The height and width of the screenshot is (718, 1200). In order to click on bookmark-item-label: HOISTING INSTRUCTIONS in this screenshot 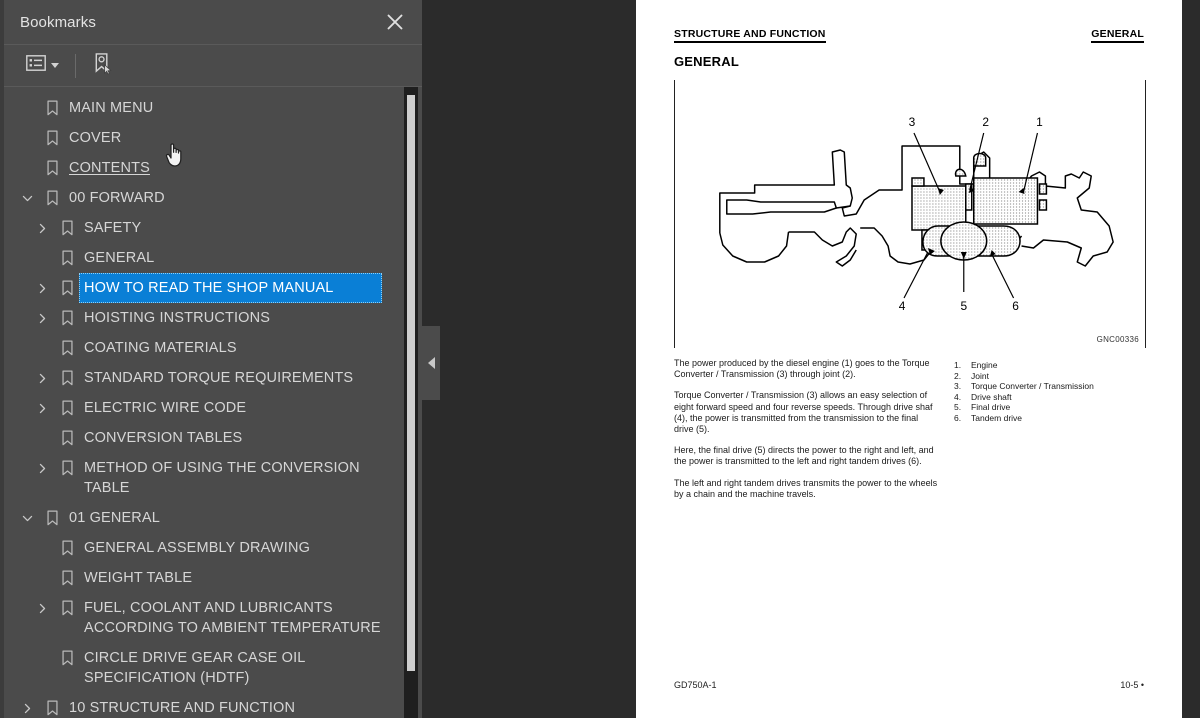, I will do `click(177, 318)`.